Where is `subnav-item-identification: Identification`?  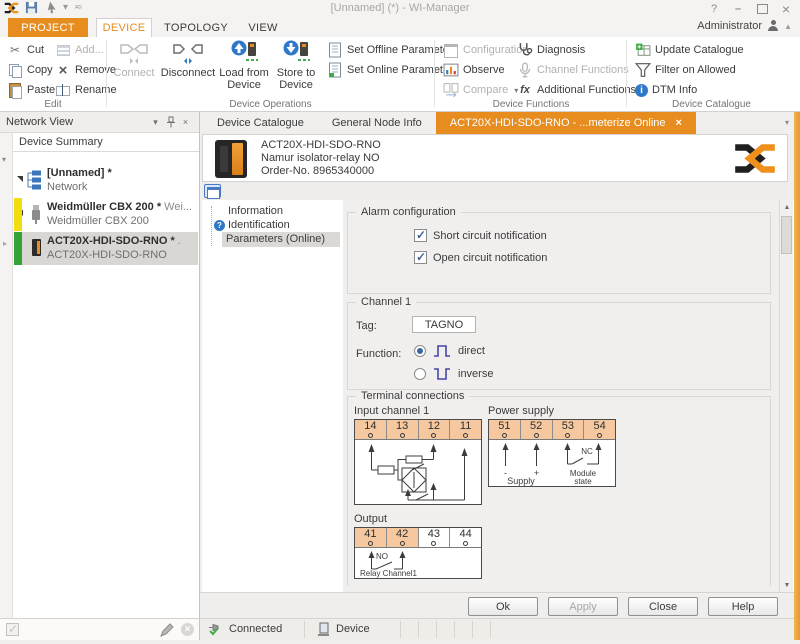 subnav-item-identification: Identification is located at coordinates (259, 225).